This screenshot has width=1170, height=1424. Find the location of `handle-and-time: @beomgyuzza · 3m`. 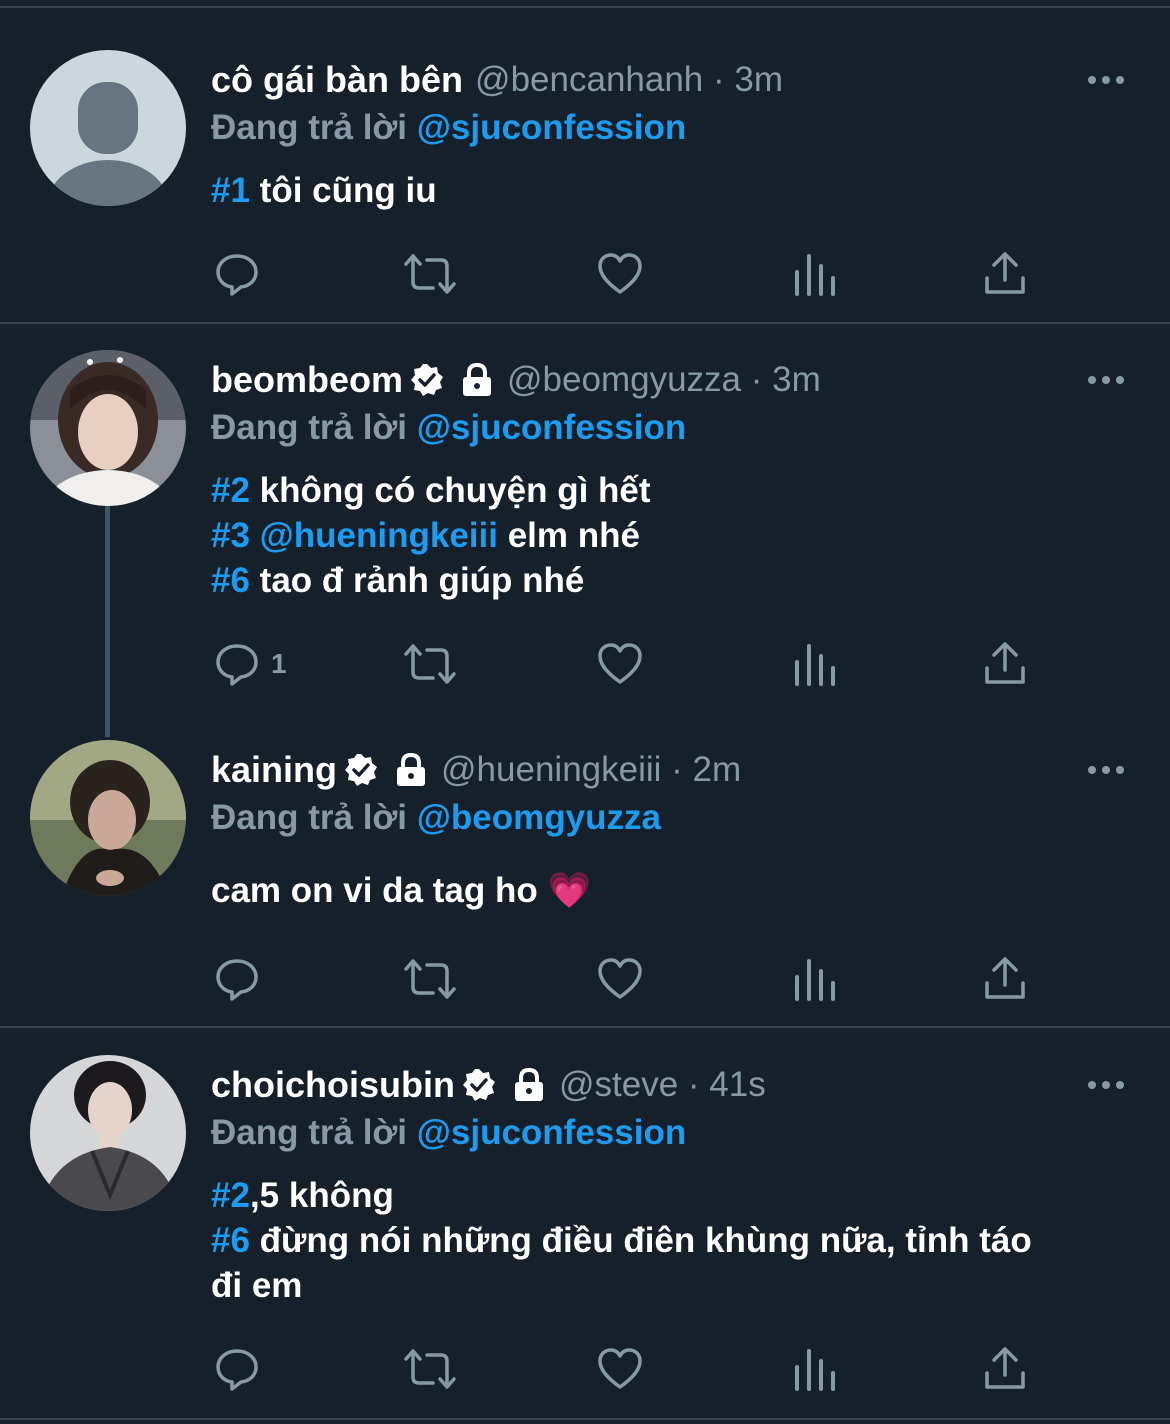

handle-and-time: @beomgyuzza · 3m is located at coordinates (664, 380).